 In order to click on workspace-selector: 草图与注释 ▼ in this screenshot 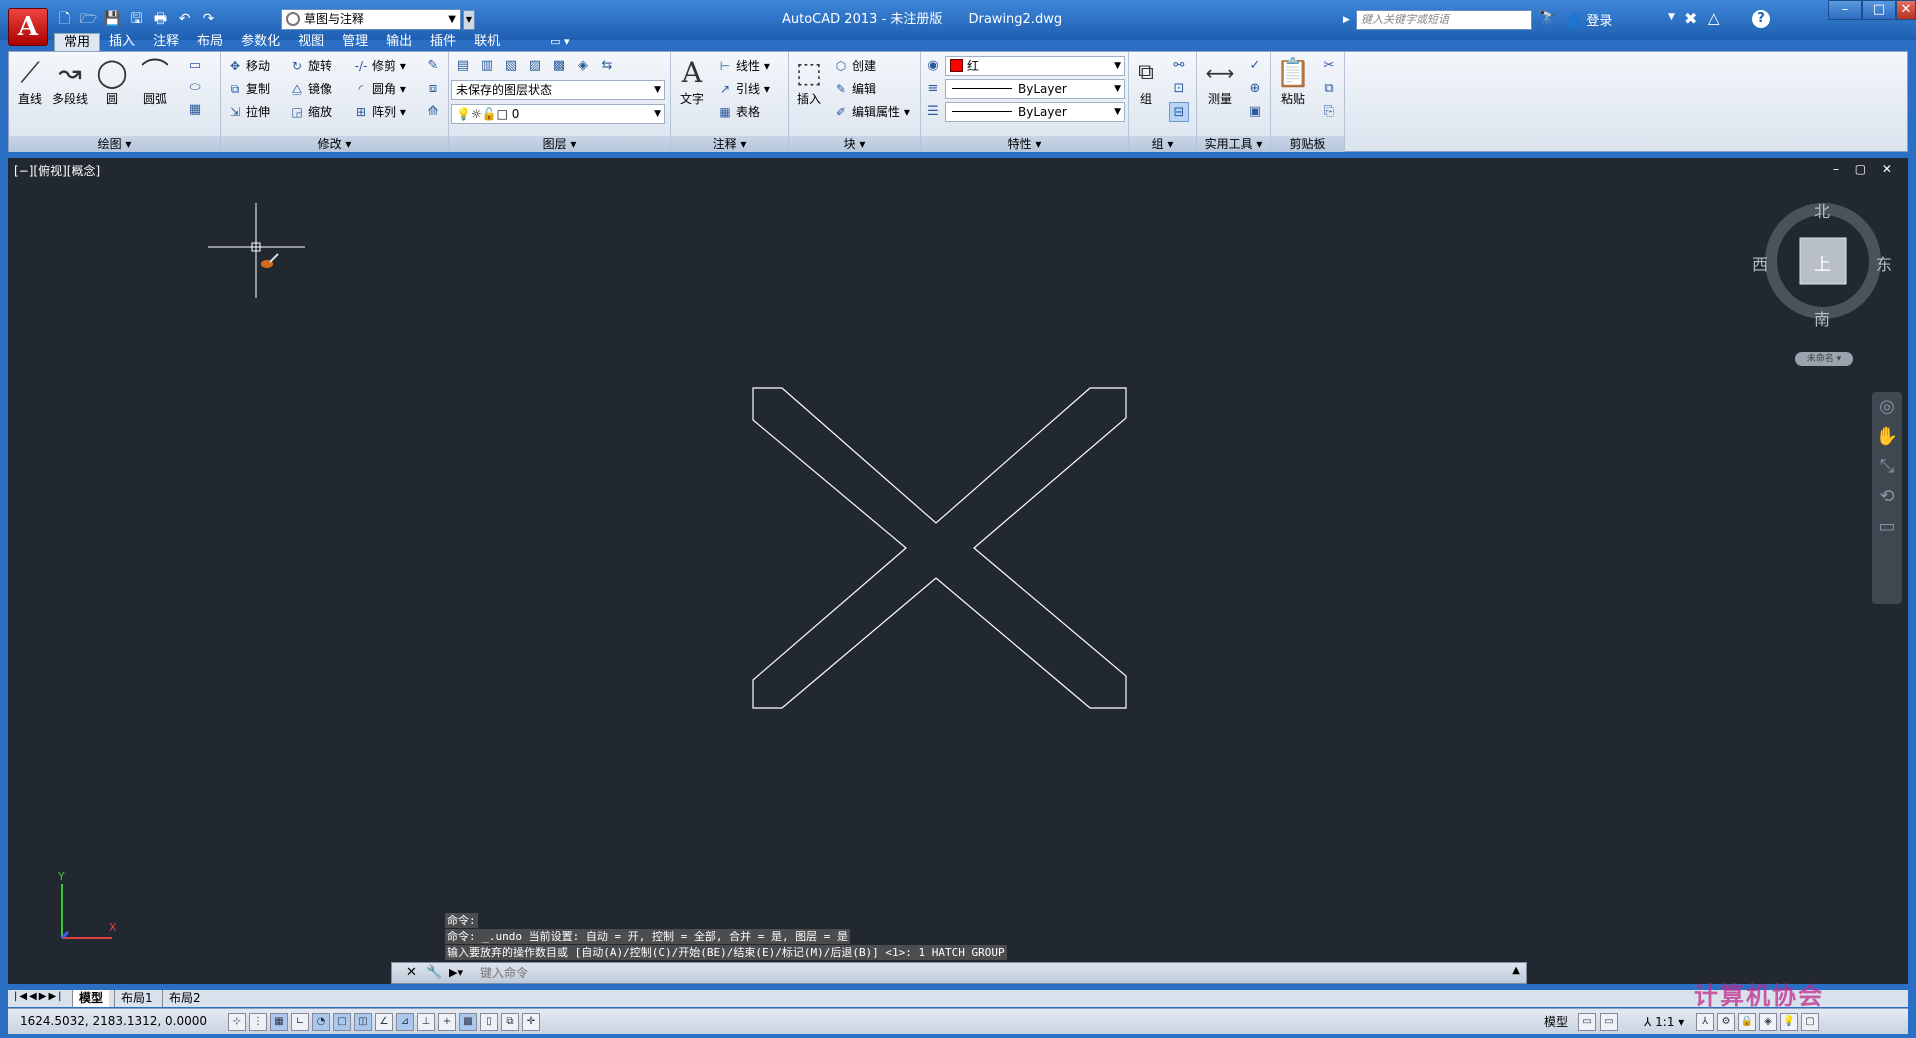, I will do `click(371, 19)`.